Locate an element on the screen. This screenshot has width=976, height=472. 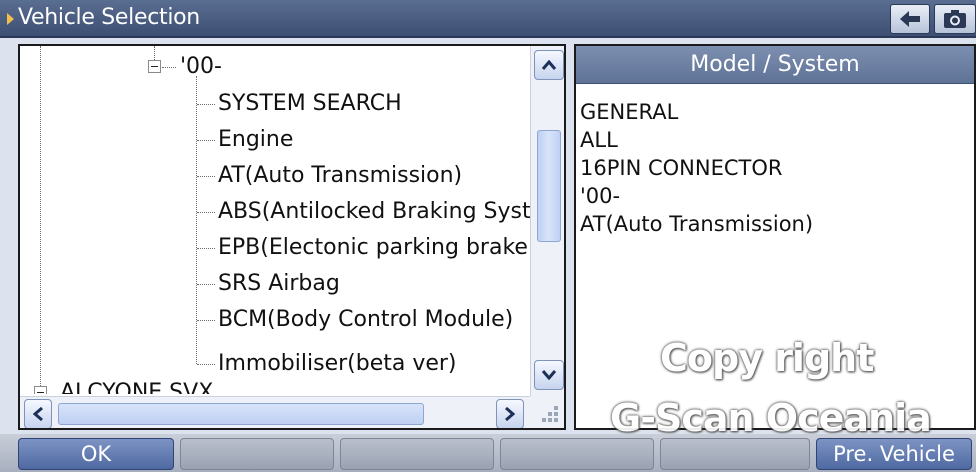
scroll-down-button is located at coordinates (549, 375).